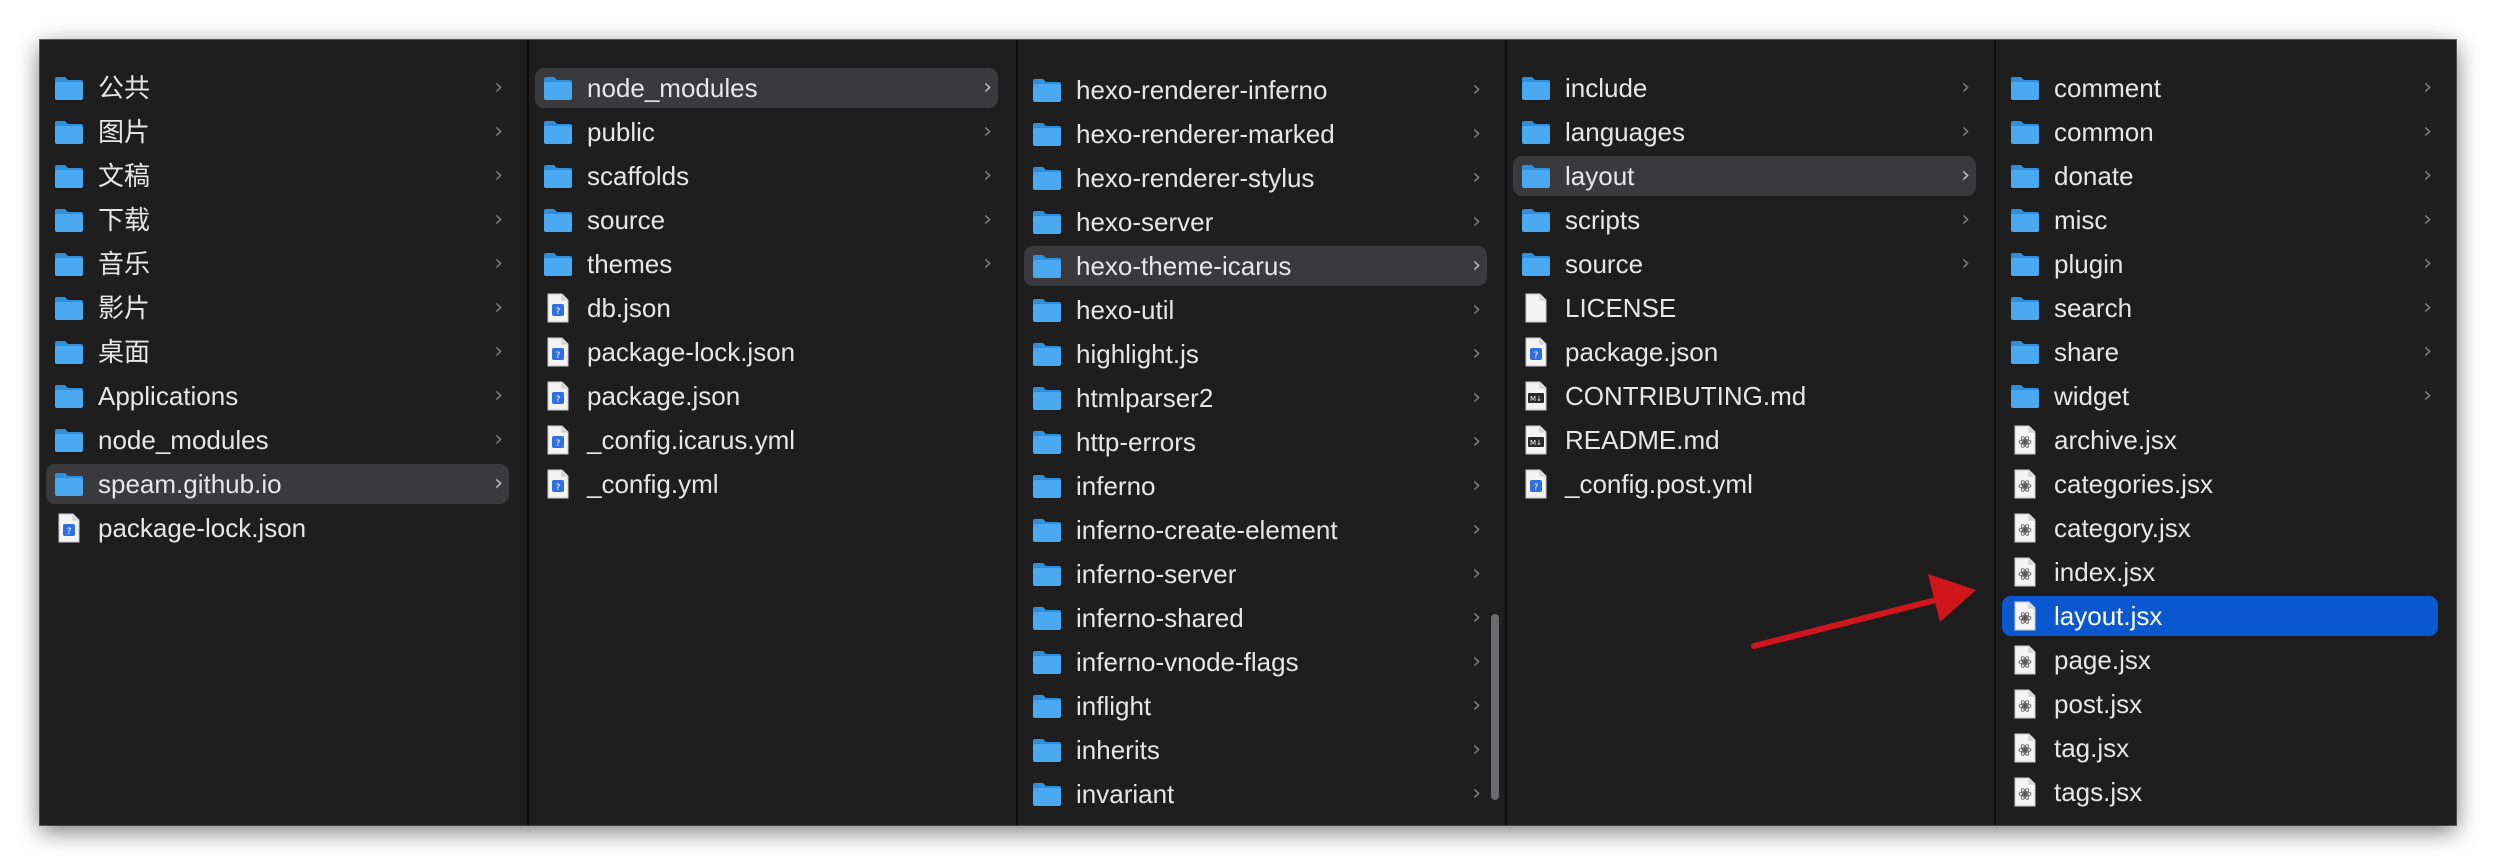  What do you see at coordinates (2220, 704) in the screenshot?
I see `list-item: post.jsx` at bounding box center [2220, 704].